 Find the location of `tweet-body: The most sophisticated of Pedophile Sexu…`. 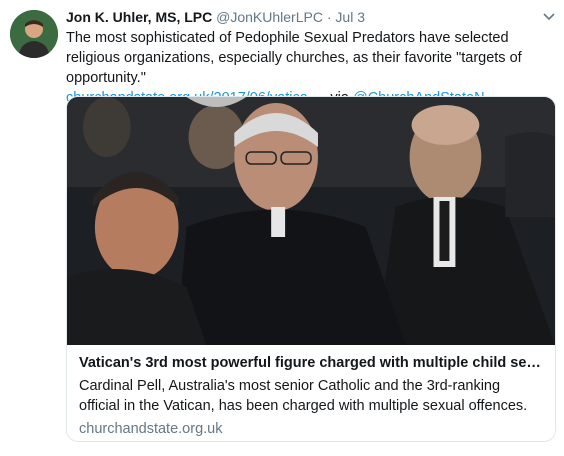

tweet-body: The most sophisticated of Pedophile Sexu… is located at coordinates (294, 58).